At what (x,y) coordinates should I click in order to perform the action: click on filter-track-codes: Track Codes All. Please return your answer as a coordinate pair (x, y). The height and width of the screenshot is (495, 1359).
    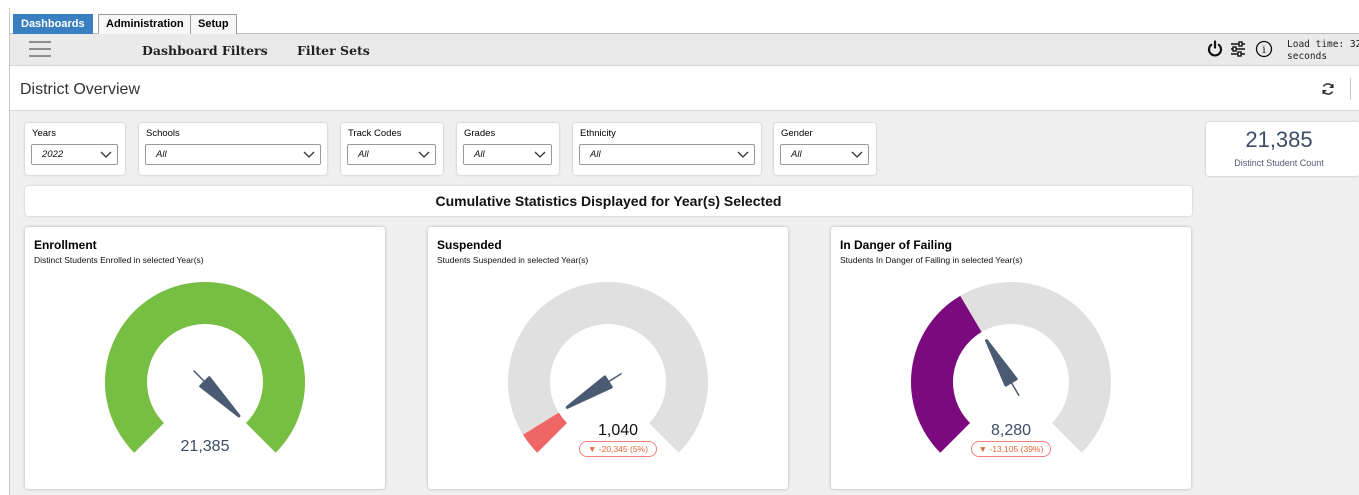
    Looking at the image, I should click on (392, 149).